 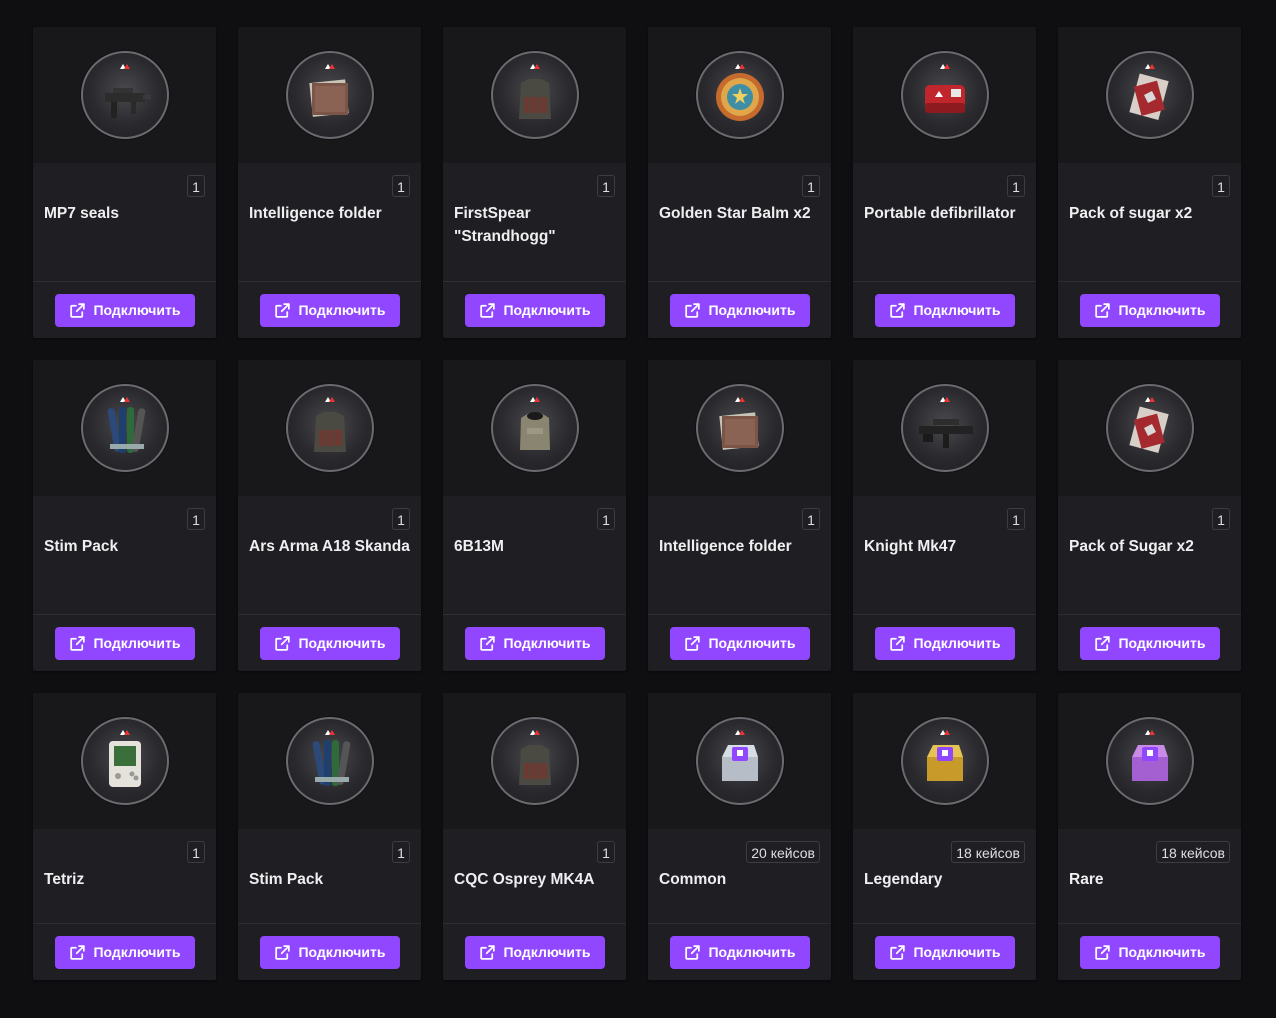 I want to click on drop-info: 1 Tetriz, so click(x=124, y=876).